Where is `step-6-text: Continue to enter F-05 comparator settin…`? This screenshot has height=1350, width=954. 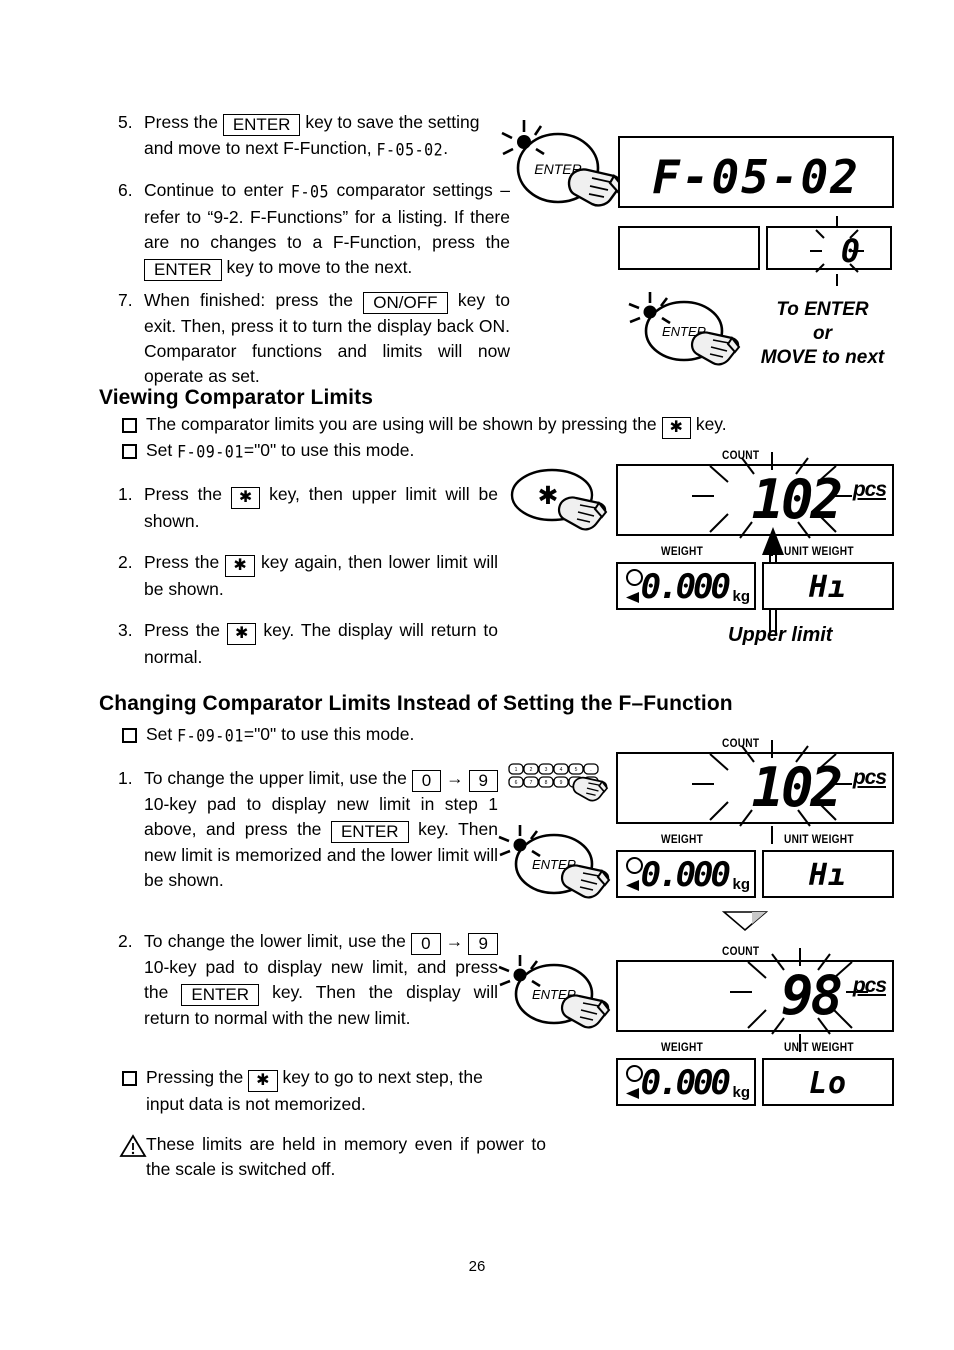 step-6-text: Continue to enter F-05 comparator settin… is located at coordinates (327, 229).